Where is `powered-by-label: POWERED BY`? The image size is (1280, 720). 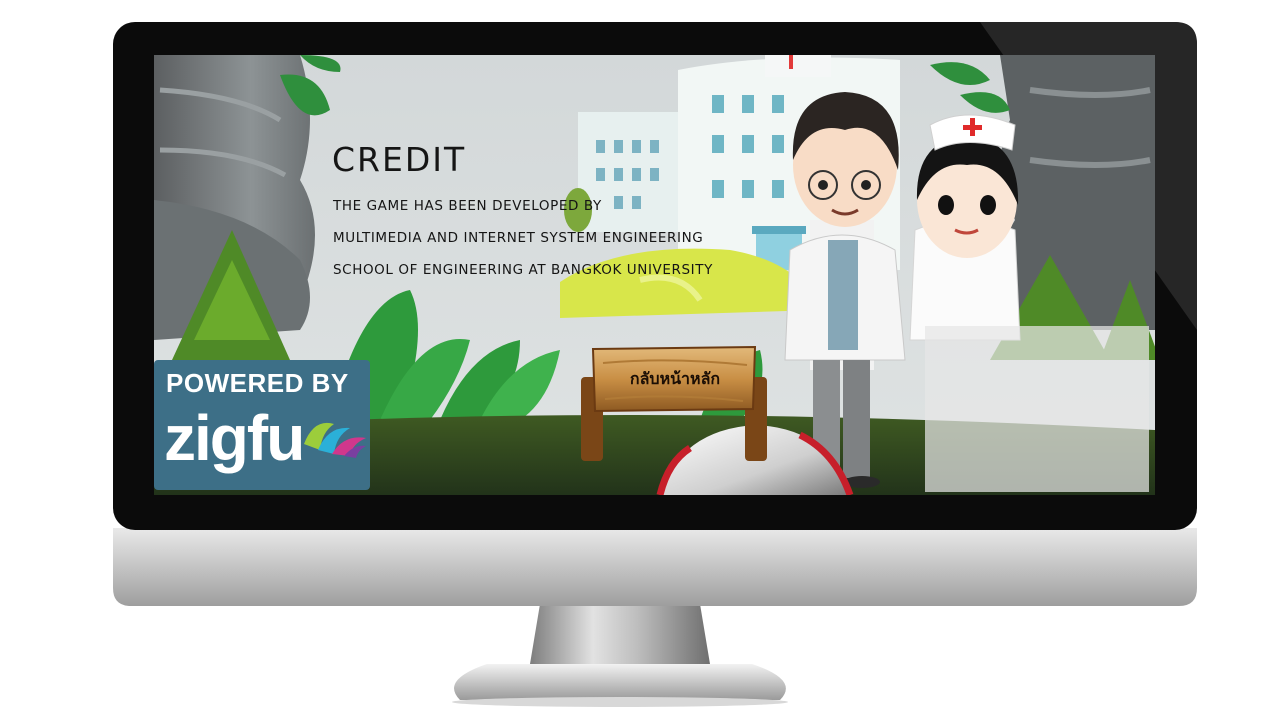
powered-by-label: POWERED BY is located at coordinates (257, 383).